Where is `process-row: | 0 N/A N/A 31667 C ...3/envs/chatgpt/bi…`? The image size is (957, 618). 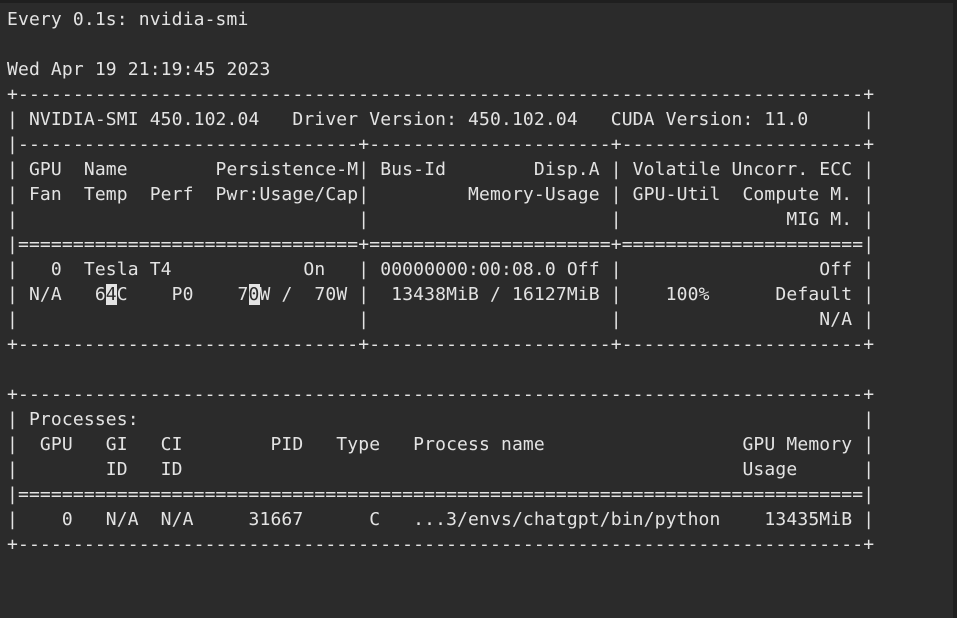 process-row: | 0 N/A N/A 31667 C ...3/envs/chatgpt/bi… is located at coordinates (441, 519).